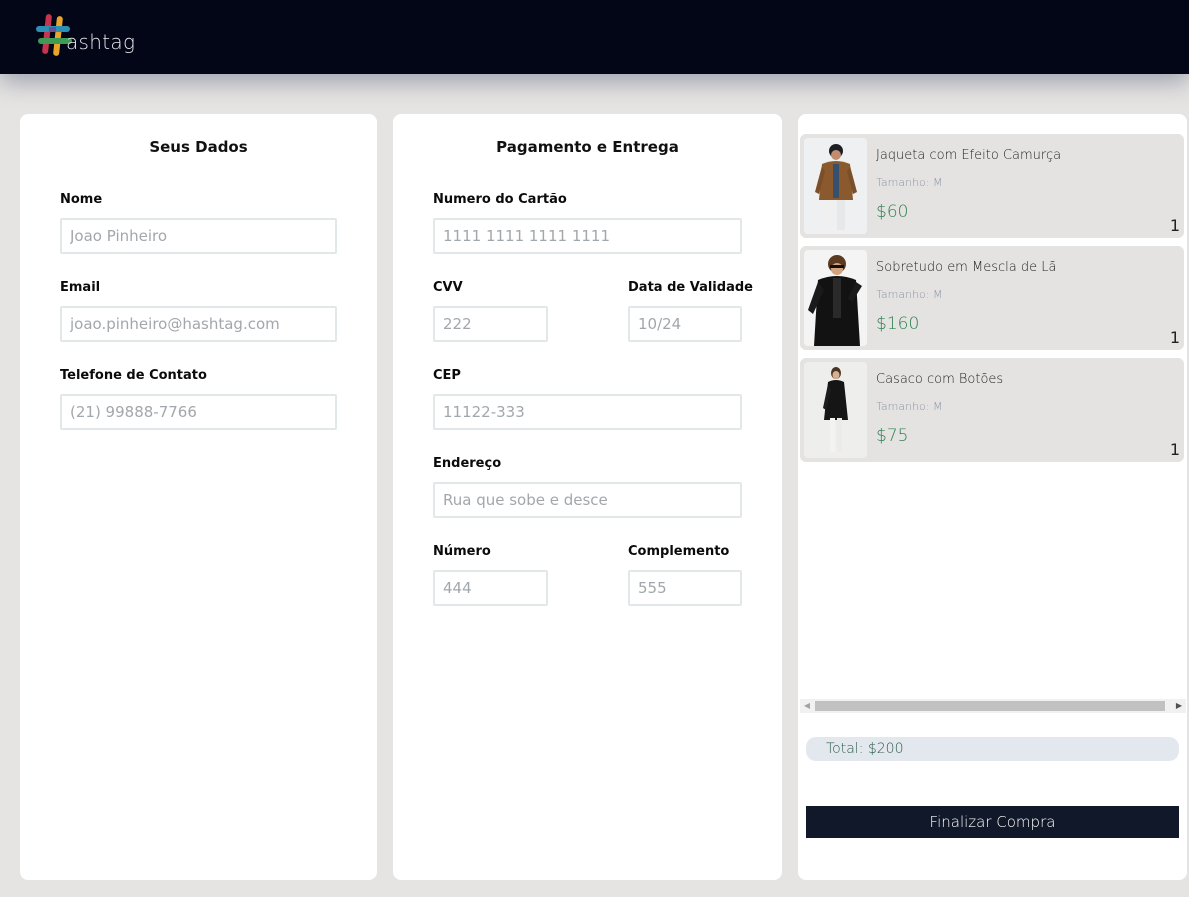  What do you see at coordinates (81, 199) in the screenshot?
I see `name-label: Nome` at bounding box center [81, 199].